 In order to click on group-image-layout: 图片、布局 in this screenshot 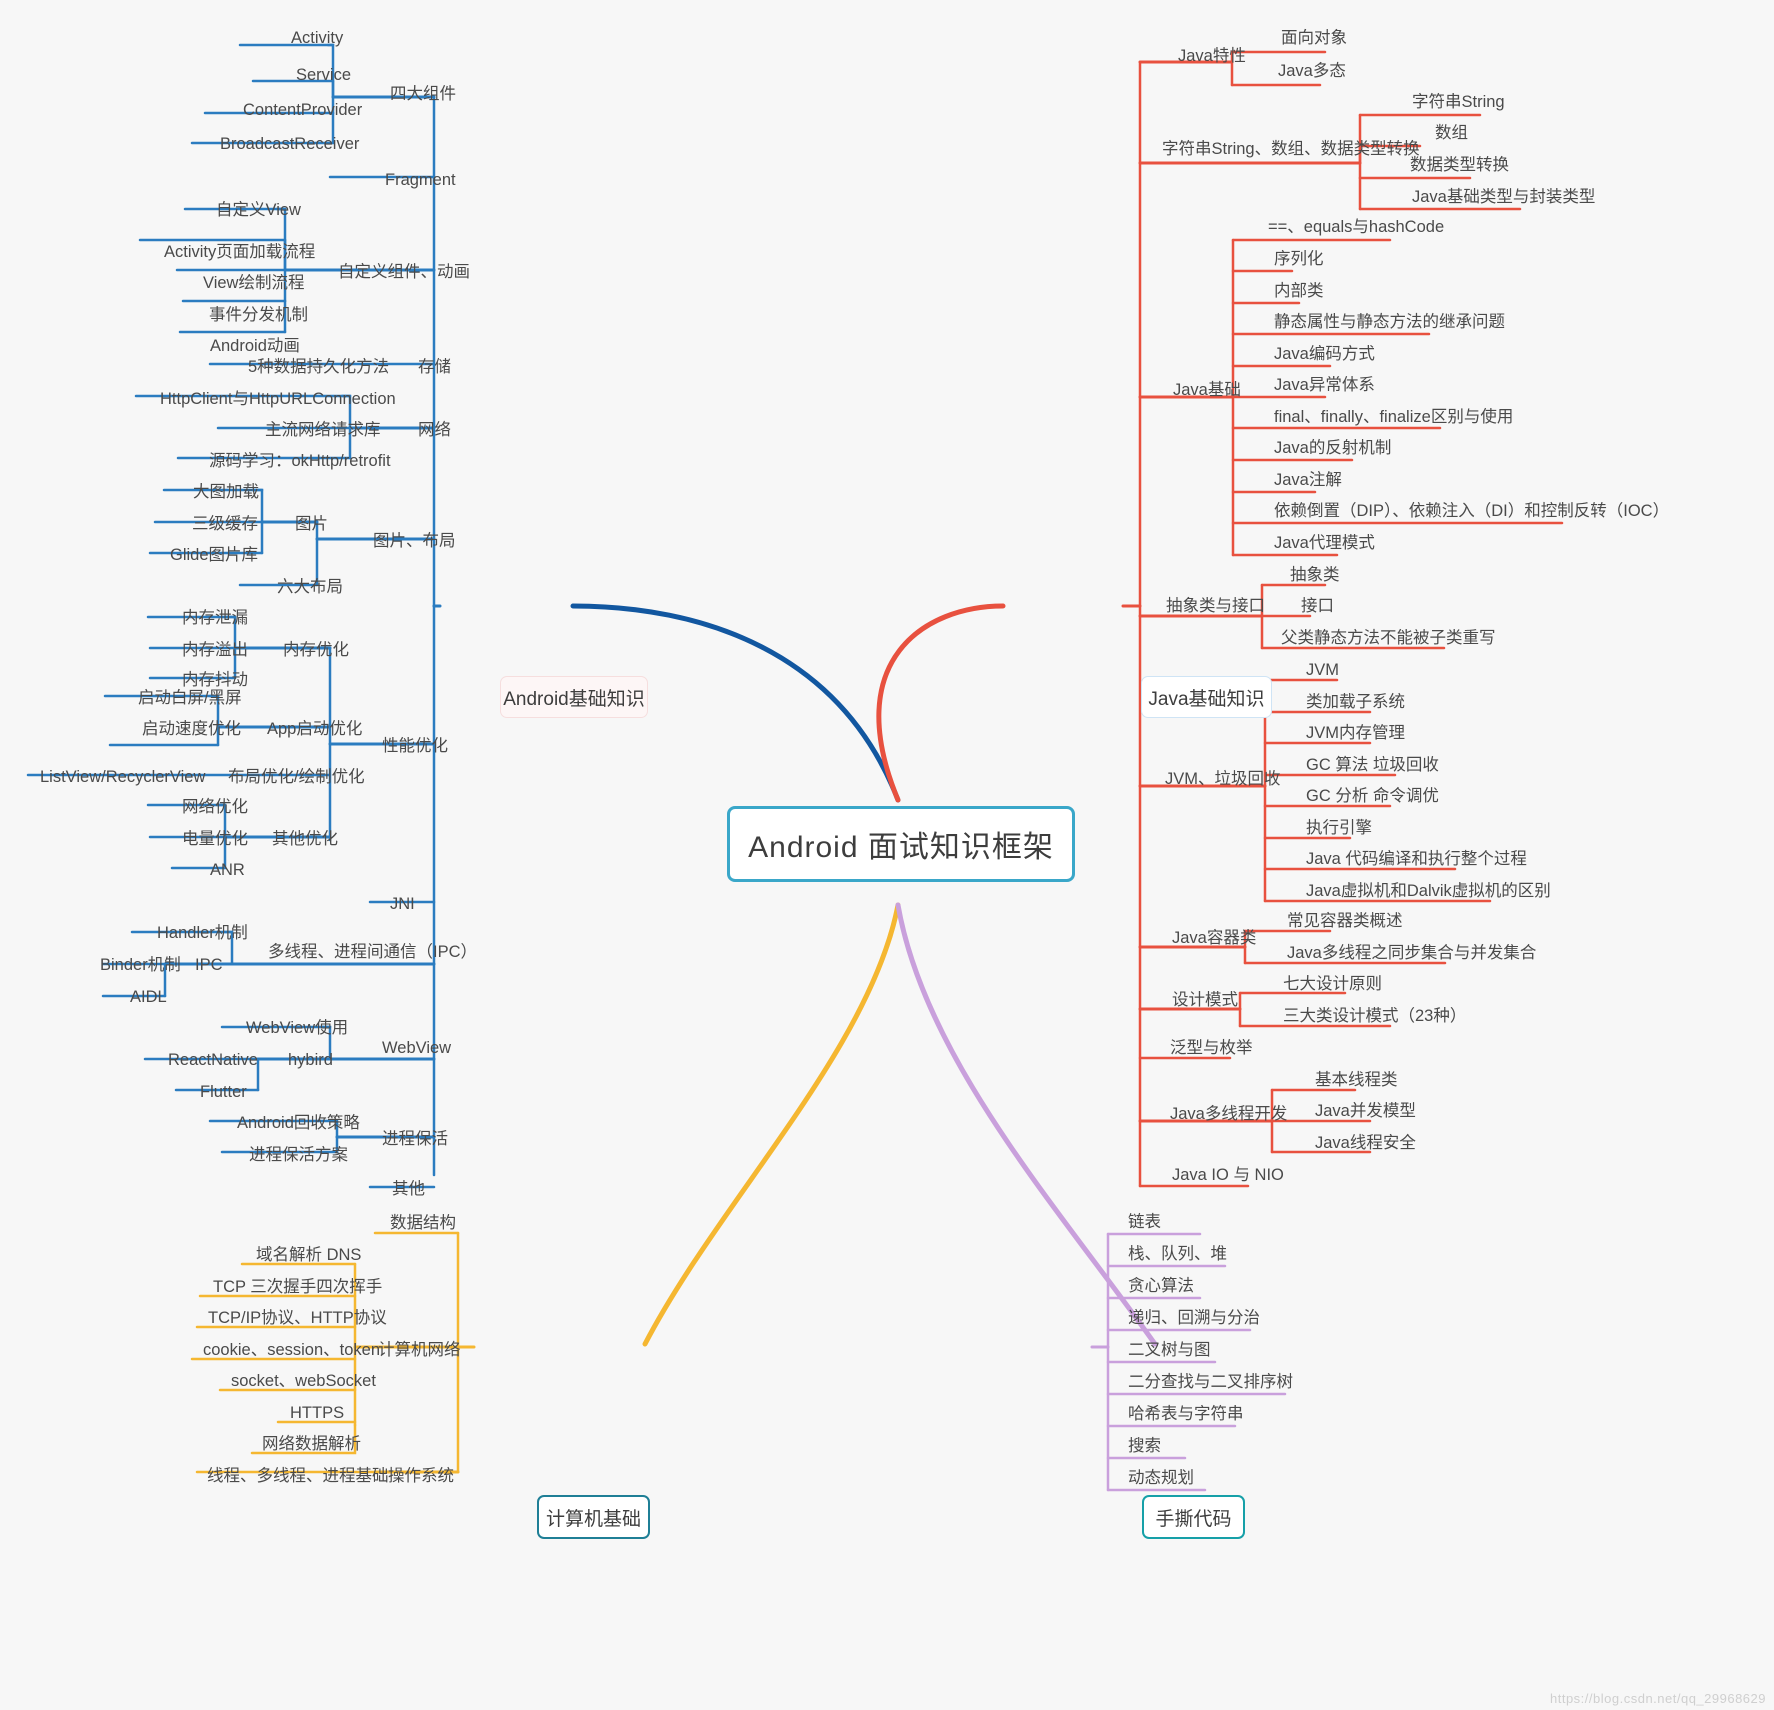, I will do `click(414, 541)`.